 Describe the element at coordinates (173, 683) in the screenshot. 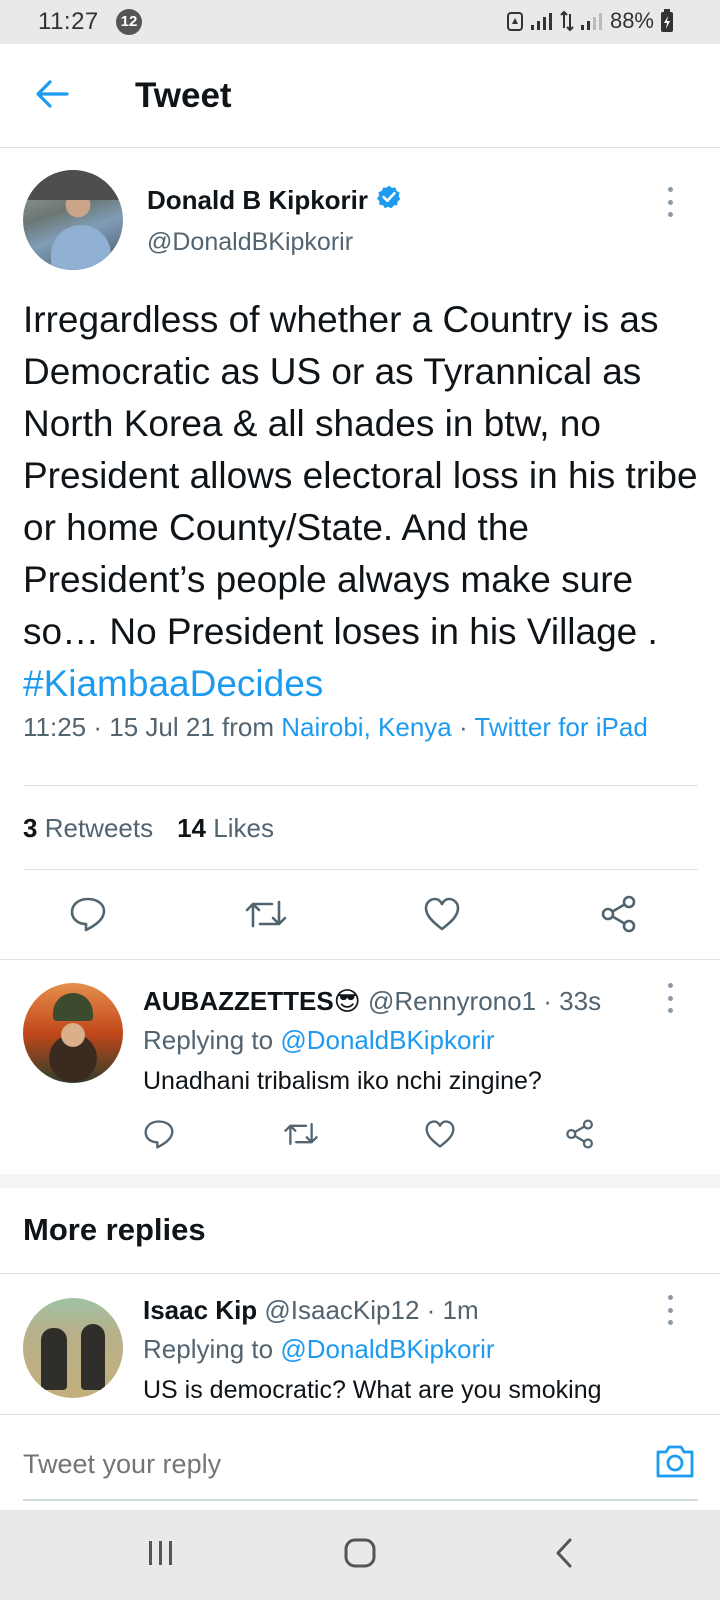

I see `hashtag-link: #KiambaaDecides` at that location.